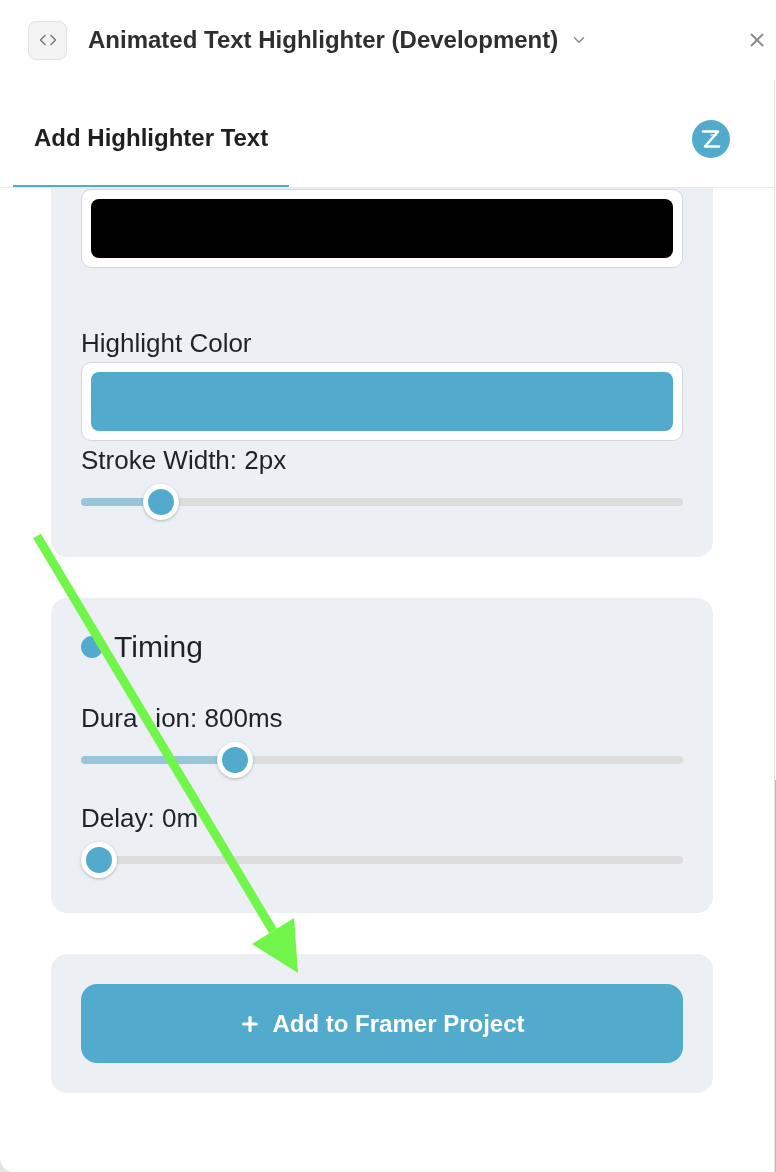  Describe the element at coordinates (109, 718) in the screenshot. I see `slider-label: Dura` at that location.